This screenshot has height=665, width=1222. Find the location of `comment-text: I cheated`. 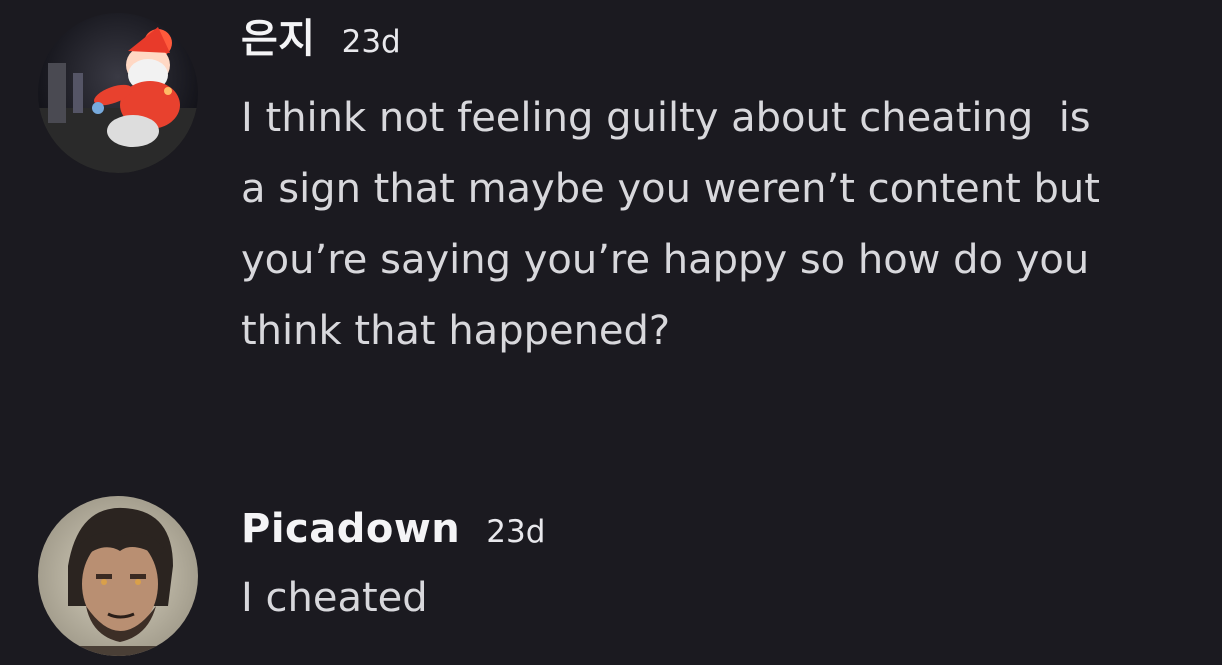

comment-text: I cheated is located at coordinates (728, 598).